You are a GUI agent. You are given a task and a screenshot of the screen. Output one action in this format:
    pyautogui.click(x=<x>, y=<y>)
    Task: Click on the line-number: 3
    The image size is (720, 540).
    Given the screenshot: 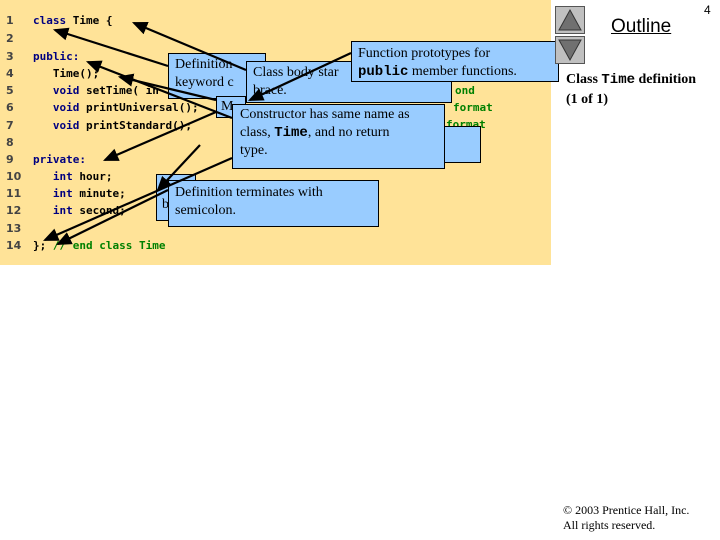 What is the action you would take?
    pyautogui.click(x=10, y=56)
    